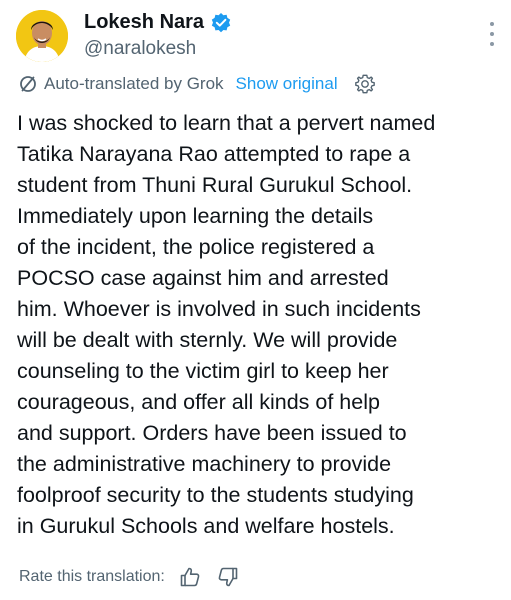  I want to click on author-handle: @naralokesh, so click(140, 49).